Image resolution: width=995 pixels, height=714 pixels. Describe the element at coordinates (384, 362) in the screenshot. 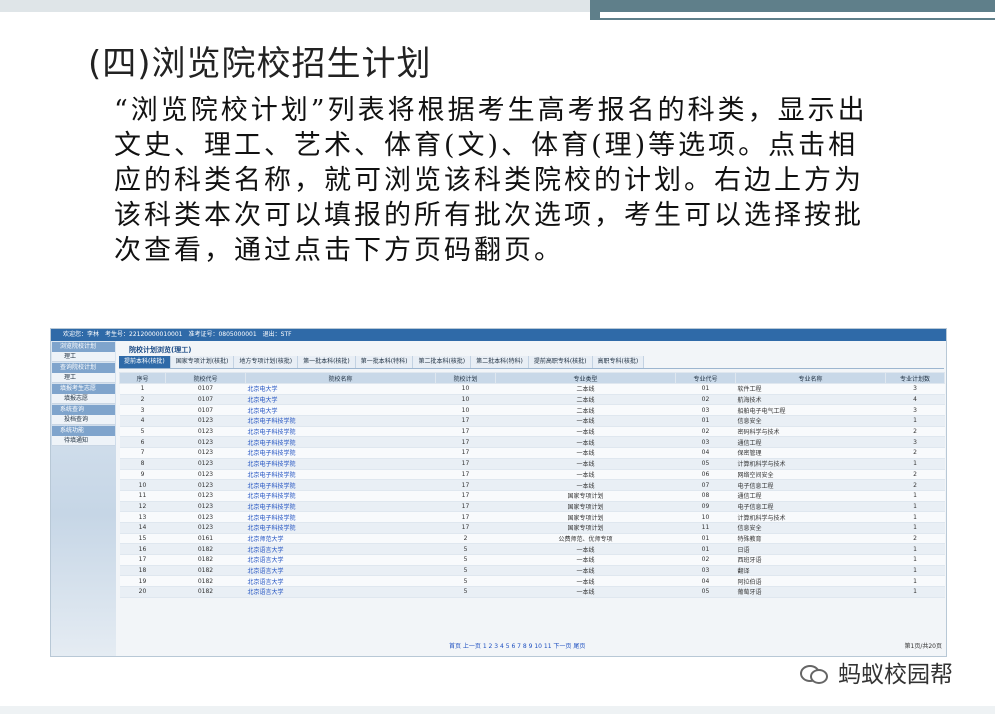

I see `tab-batch: 第一批本科(特科)` at that location.